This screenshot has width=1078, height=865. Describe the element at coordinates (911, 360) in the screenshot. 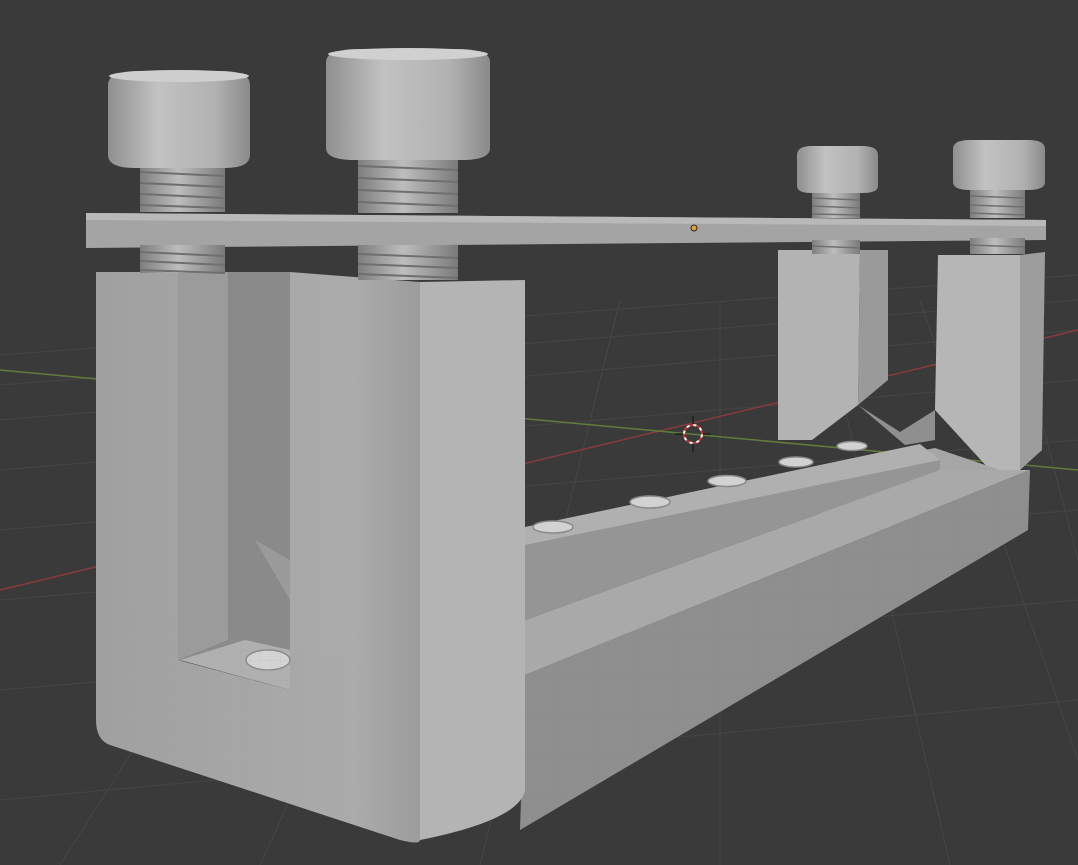

I see `right-back-uprights` at that location.